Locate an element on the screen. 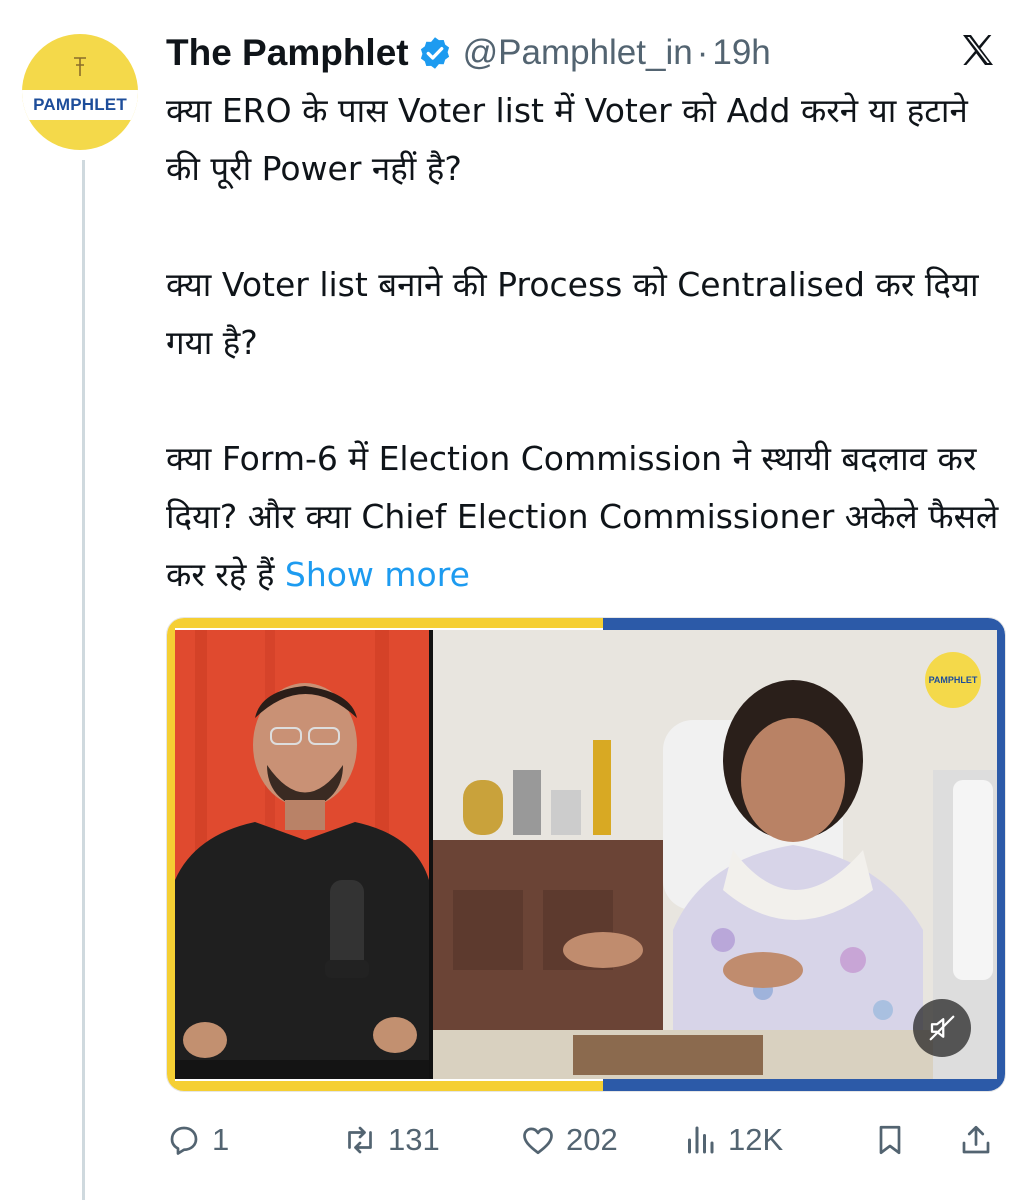  avatar-logo-text: PAMPHLET is located at coordinates (80, 104).